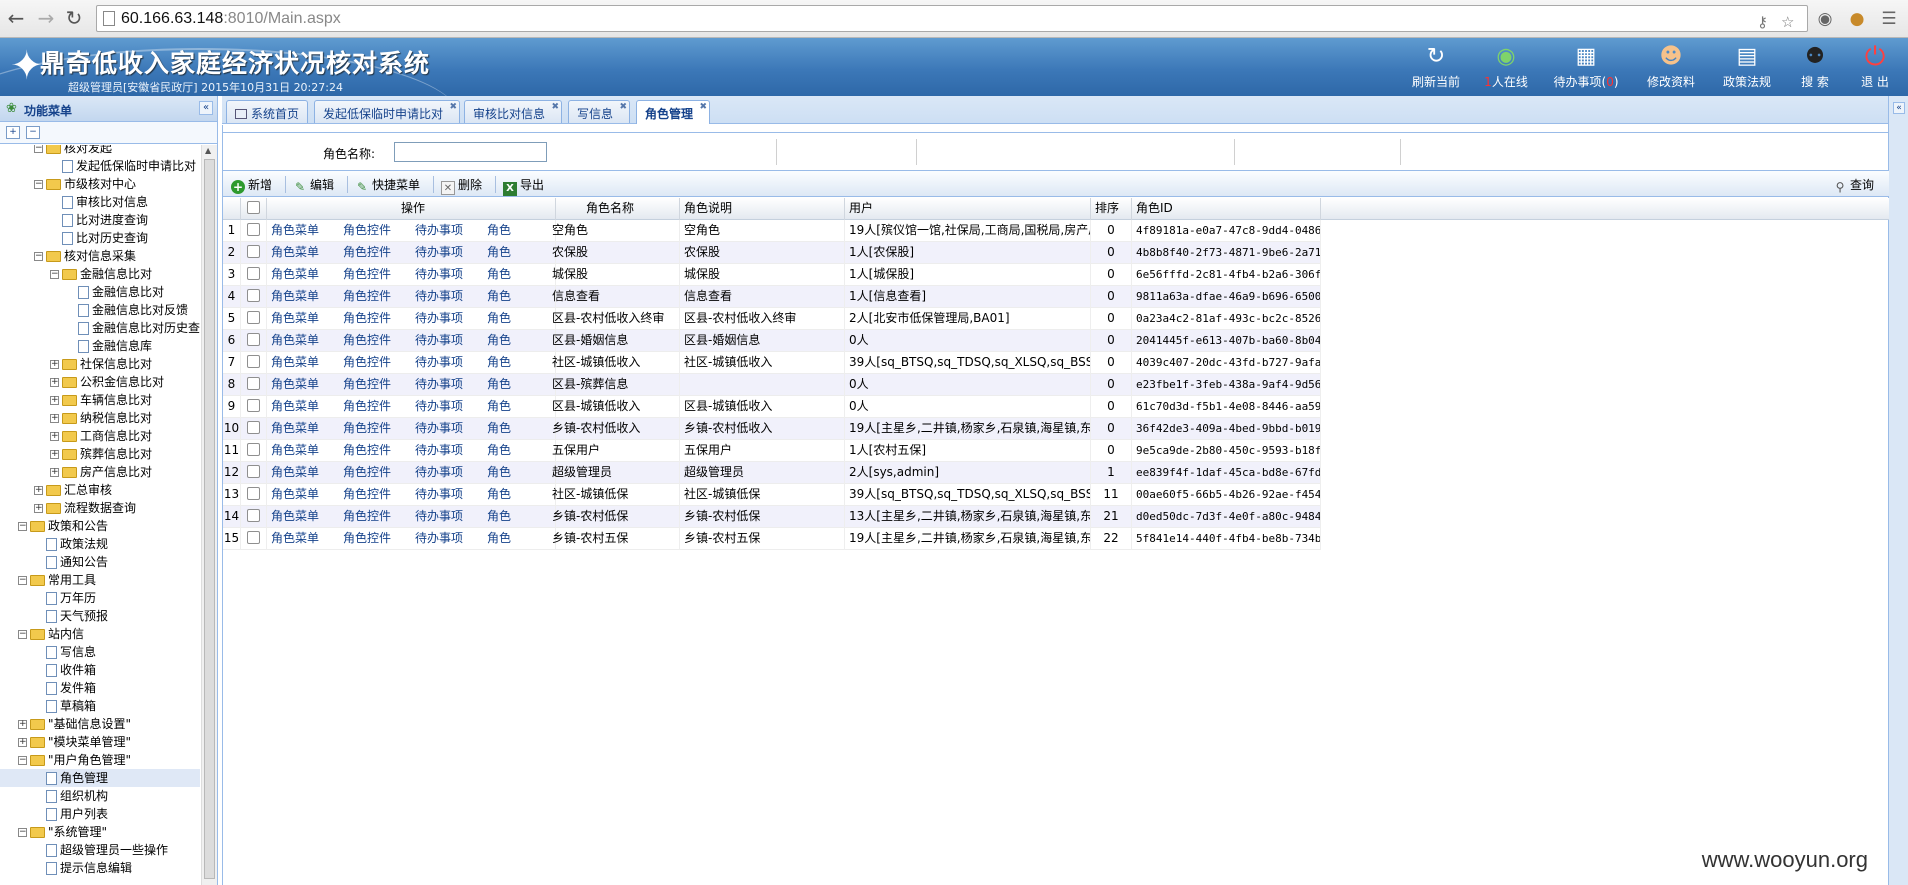 Image resolution: width=1908 pixels, height=885 pixels. Describe the element at coordinates (100, 616) in the screenshot. I see `tree-item: 天气预报` at that location.